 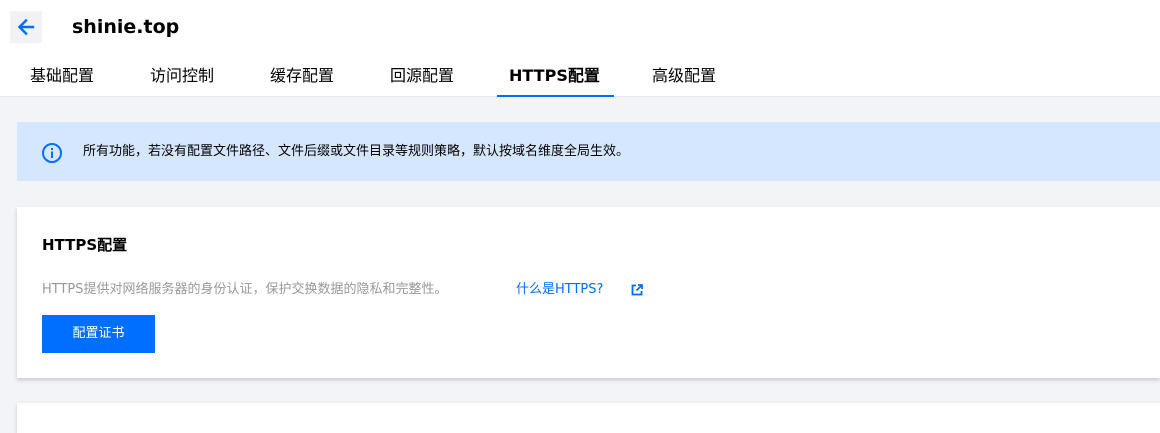 I want to click on next-card, so click(x=588, y=418).